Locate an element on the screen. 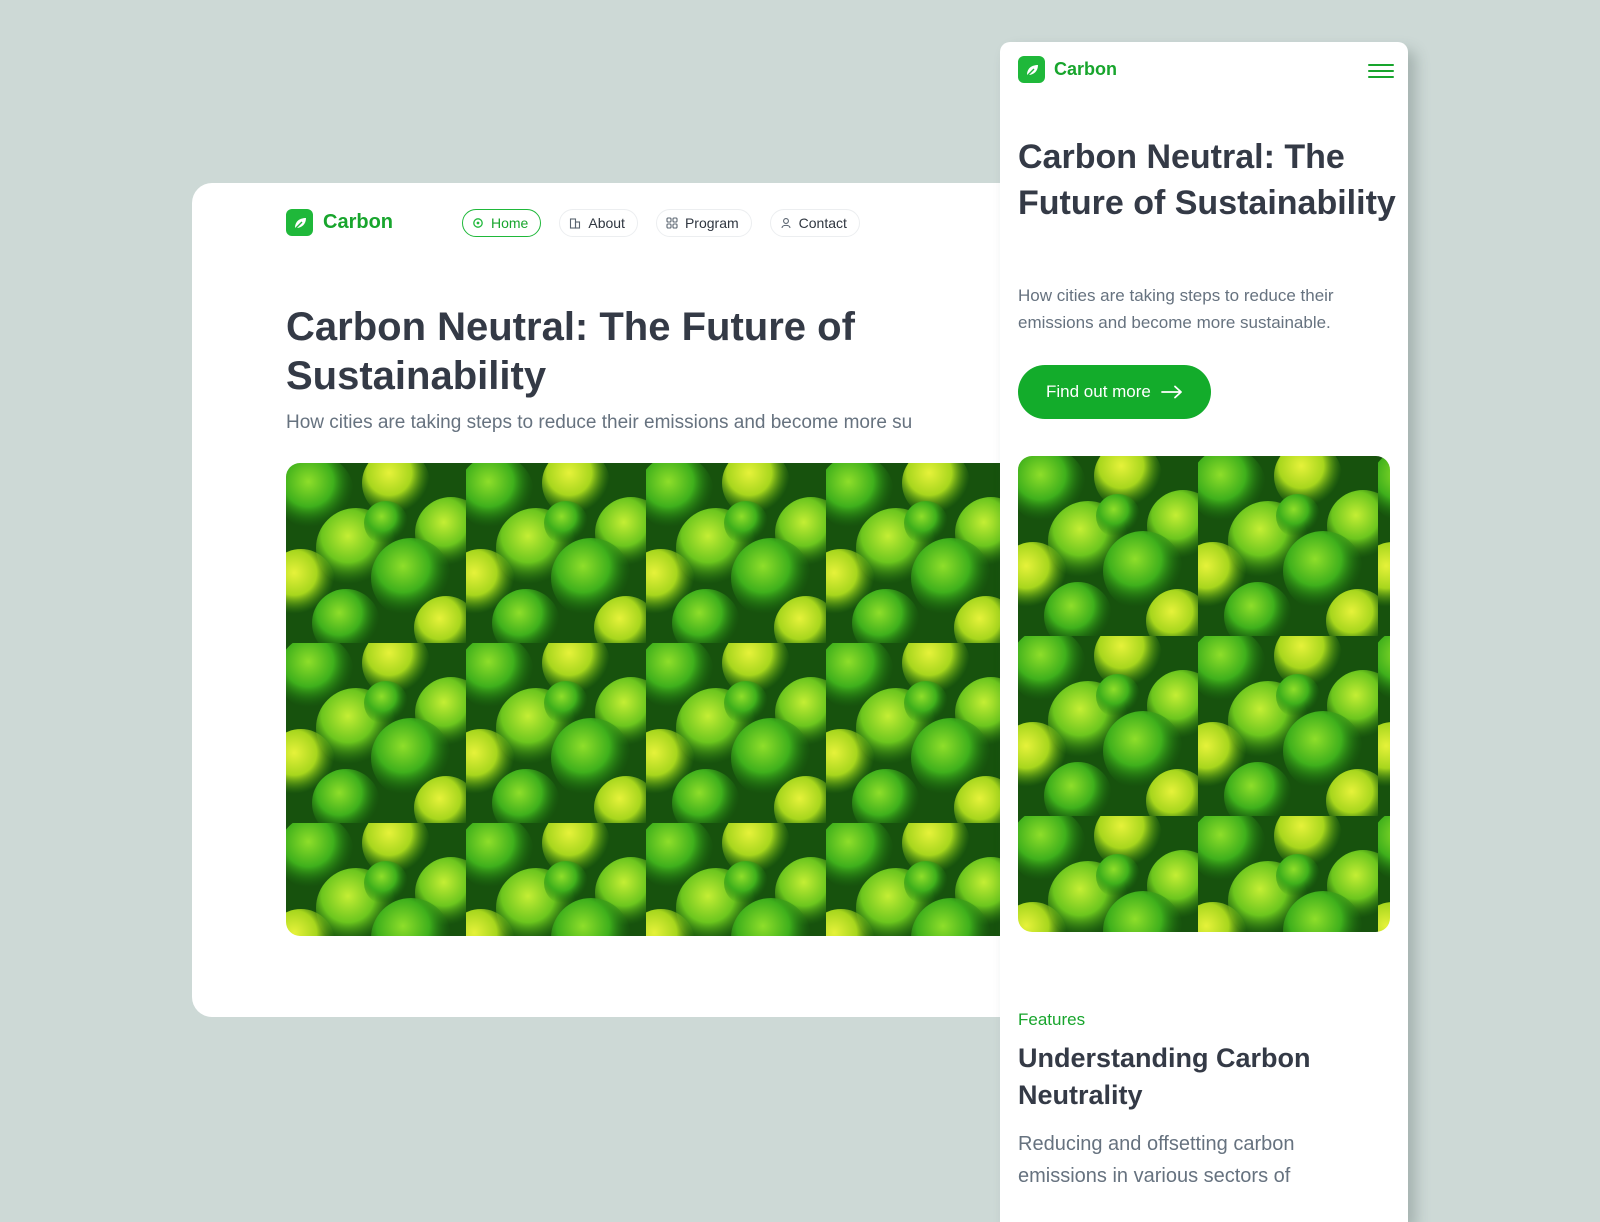 The height and width of the screenshot is (1222, 1600). grid-icon is located at coordinates (672, 223).